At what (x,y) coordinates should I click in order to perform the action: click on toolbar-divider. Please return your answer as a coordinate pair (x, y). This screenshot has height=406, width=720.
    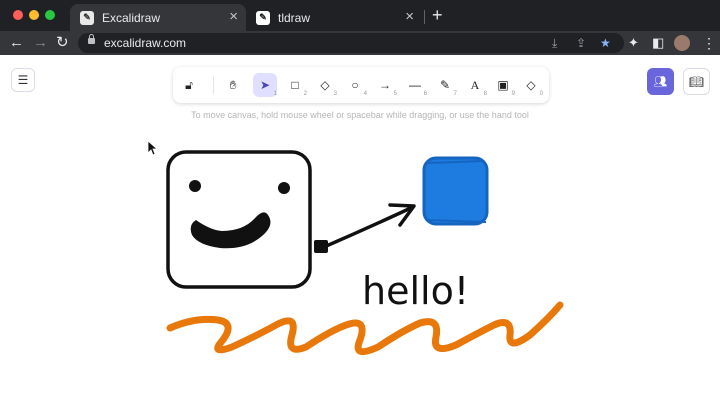
    Looking at the image, I should click on (213, 85).